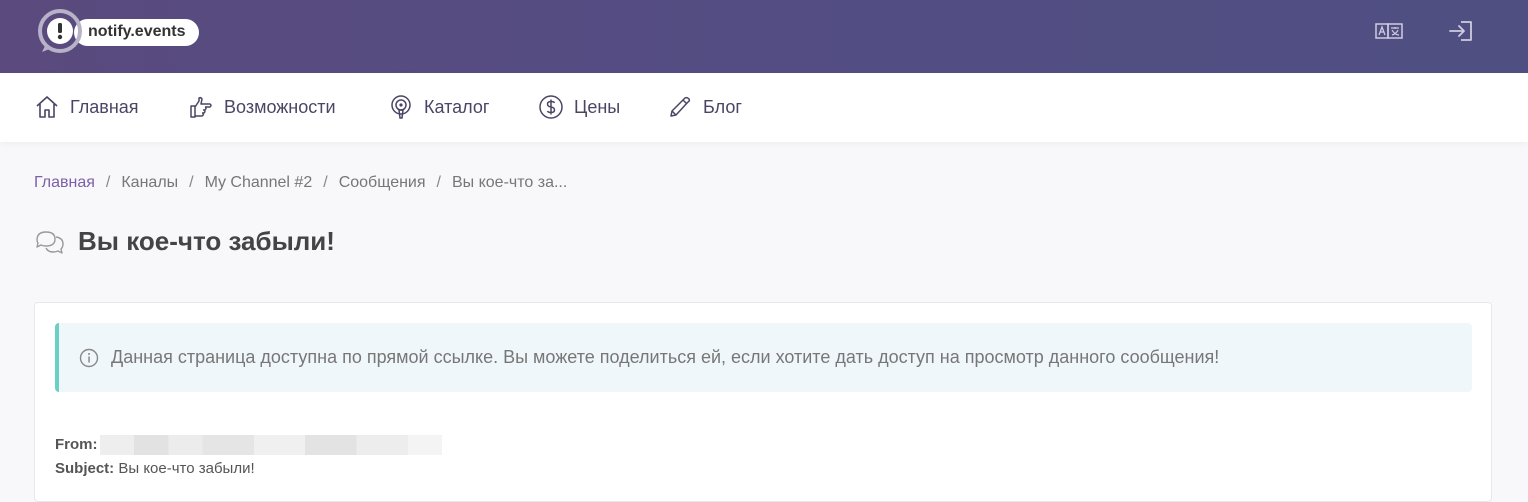 The image size is (1528, 502). What do you see at coordinates (270, 445) in the screenshot?
I see `from-value-redacted` at bounding box center [270, 445].